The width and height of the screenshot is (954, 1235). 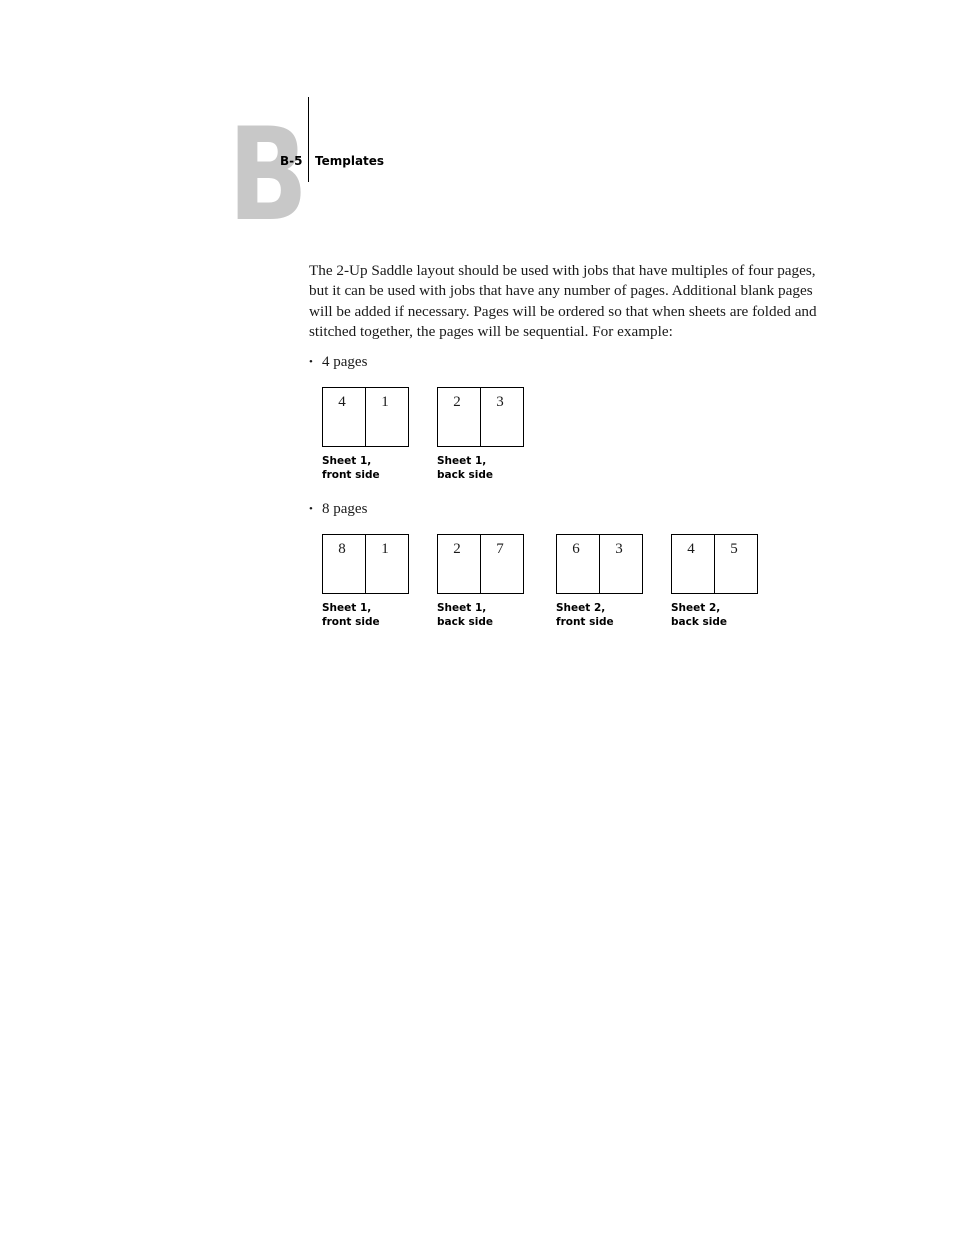 What do you see at coordinates (734, 549) in the screenshot?
I see `page-right: 5` at bounding box center [734, 549].